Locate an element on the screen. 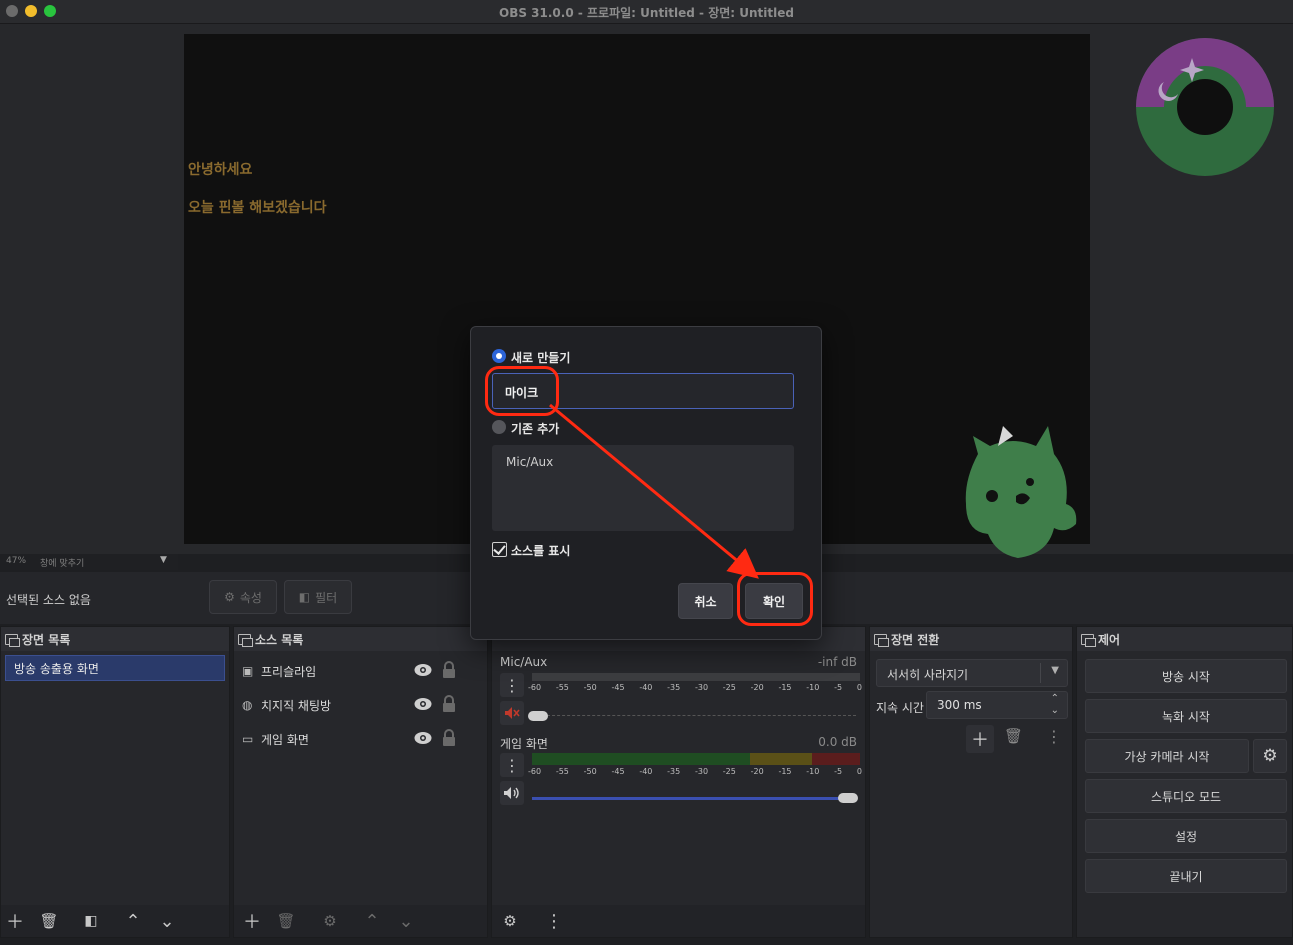 This screenshot has height=945, width=1293. scene-item: 방송 송출용 화면 is located at coordinates (115, 668).